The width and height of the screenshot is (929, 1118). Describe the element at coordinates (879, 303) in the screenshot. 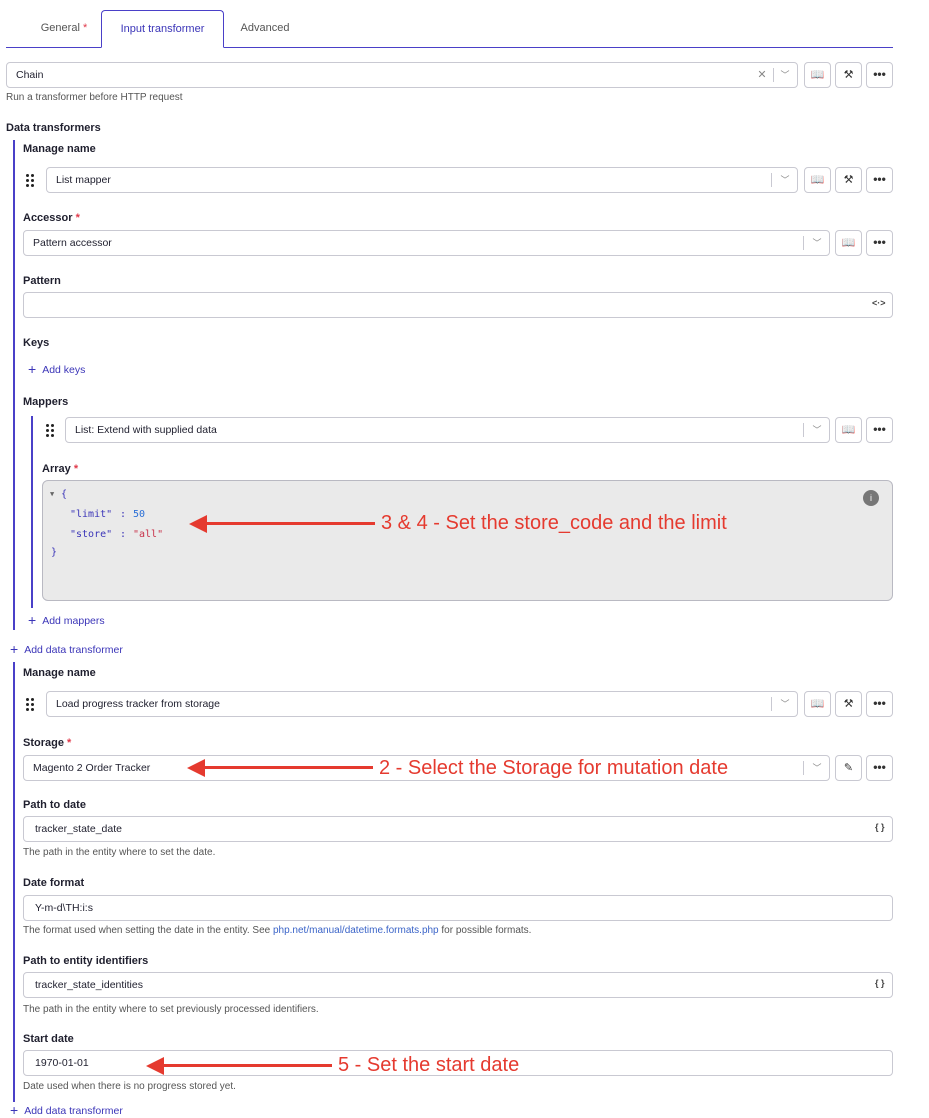

I see `code-icon: <·>` at that location.